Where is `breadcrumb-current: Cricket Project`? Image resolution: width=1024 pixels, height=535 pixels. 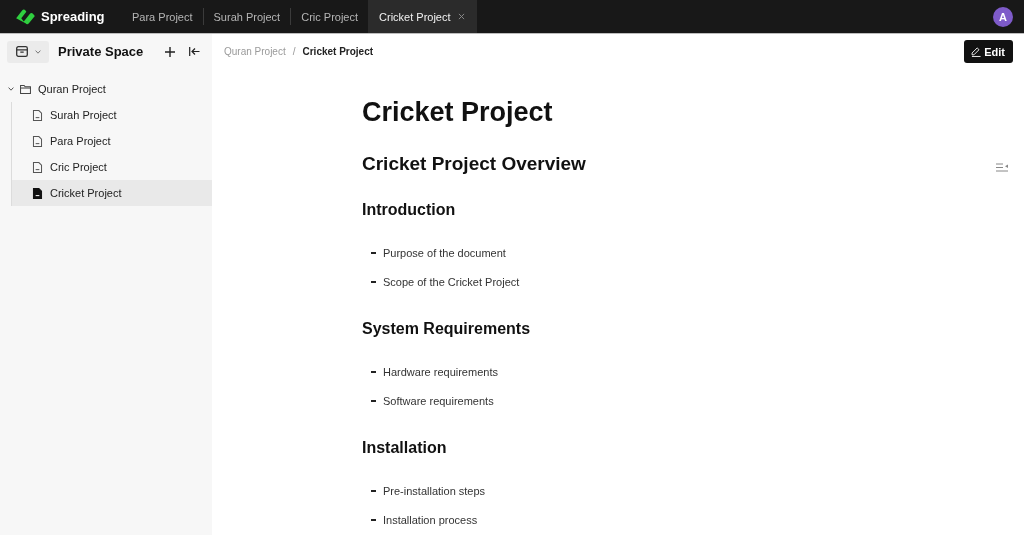 breadcrumb-current: Cricket Project is located at coordinates (338, 51).